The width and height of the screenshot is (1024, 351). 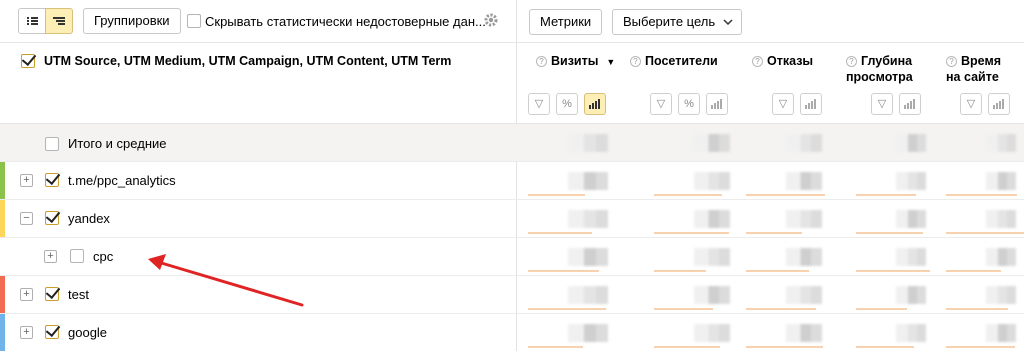 What do you see at coordinates (132, 21) in the screenshot?
I see `groupings-button: Группировки` at bounding box center [132, 21].